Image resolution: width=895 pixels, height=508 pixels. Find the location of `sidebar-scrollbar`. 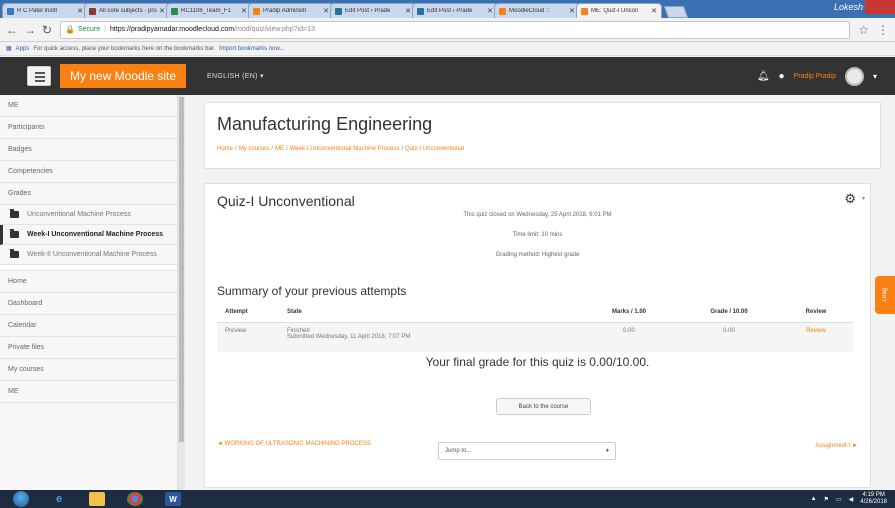

sidebar-scrollbar is located at coordinates (181, 292).